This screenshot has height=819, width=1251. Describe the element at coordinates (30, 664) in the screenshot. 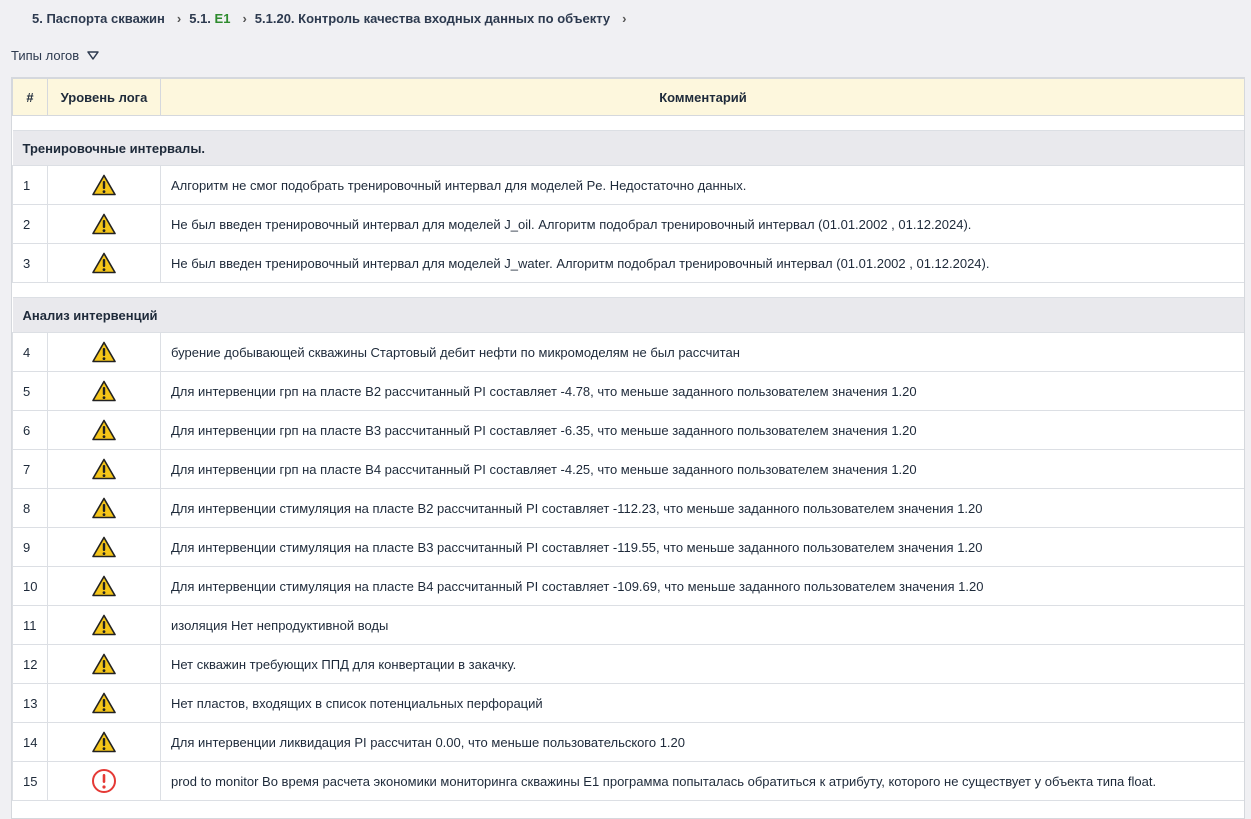

I see `row-number: 12` at that location.